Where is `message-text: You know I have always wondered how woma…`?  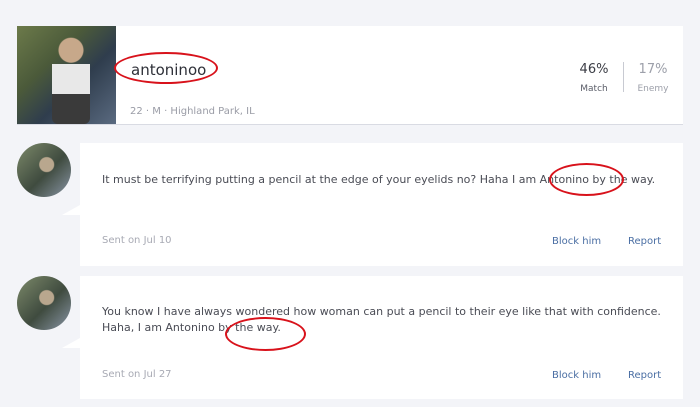 message-text: You know I have always wondered how woma… is located at coordinates (381, 319).